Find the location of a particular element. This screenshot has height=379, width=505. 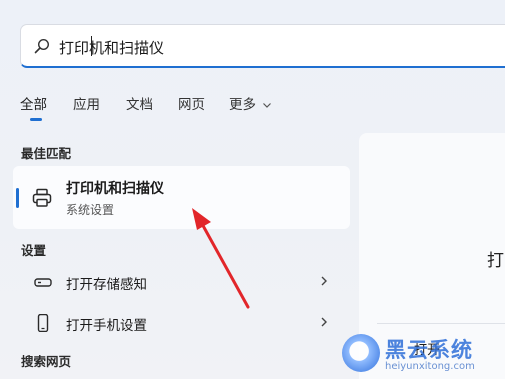

search-input: 打印机和扫描仪 is located at coordinates (111, 47).